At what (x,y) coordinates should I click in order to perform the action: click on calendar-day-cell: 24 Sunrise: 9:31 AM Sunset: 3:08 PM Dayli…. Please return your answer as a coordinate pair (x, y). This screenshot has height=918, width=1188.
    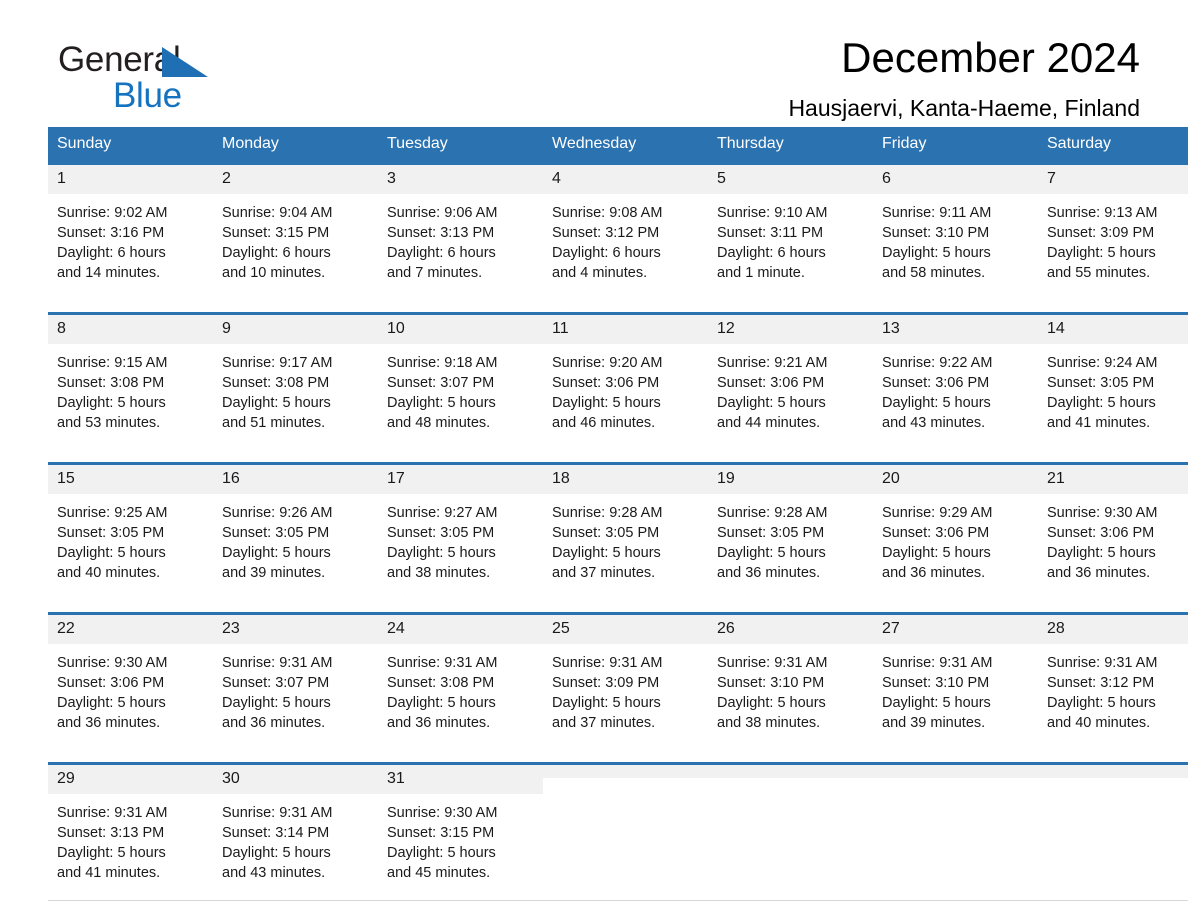
    Looking at the image, I should click on (460, 681).